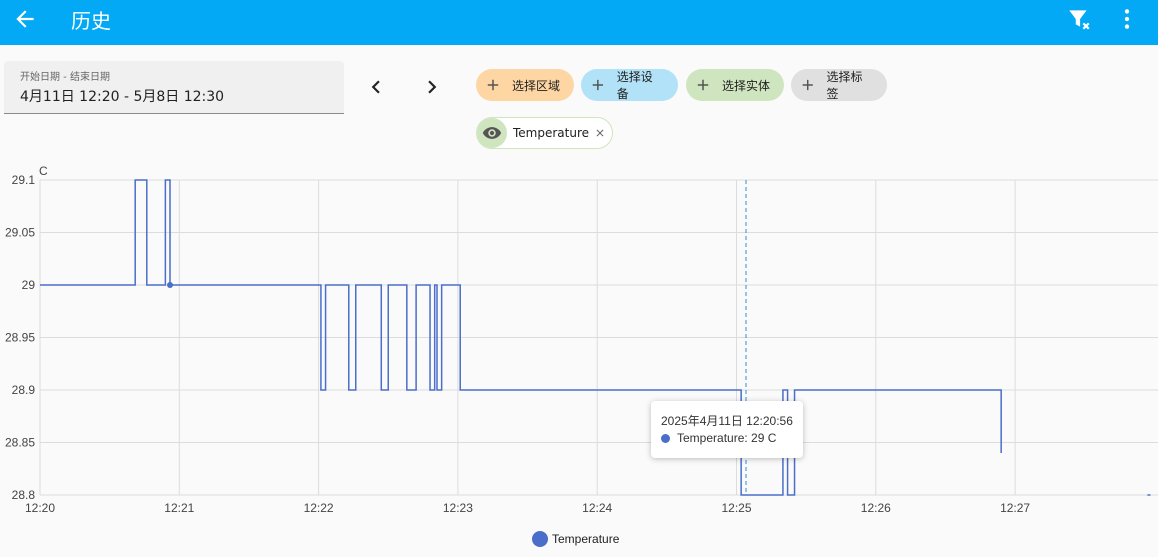 The image size is (1158, 557). What do you see at coordinates (43, 171) in the screenshot?
I see `y-axis-unit-label: C` at bounding box center [43, 171].